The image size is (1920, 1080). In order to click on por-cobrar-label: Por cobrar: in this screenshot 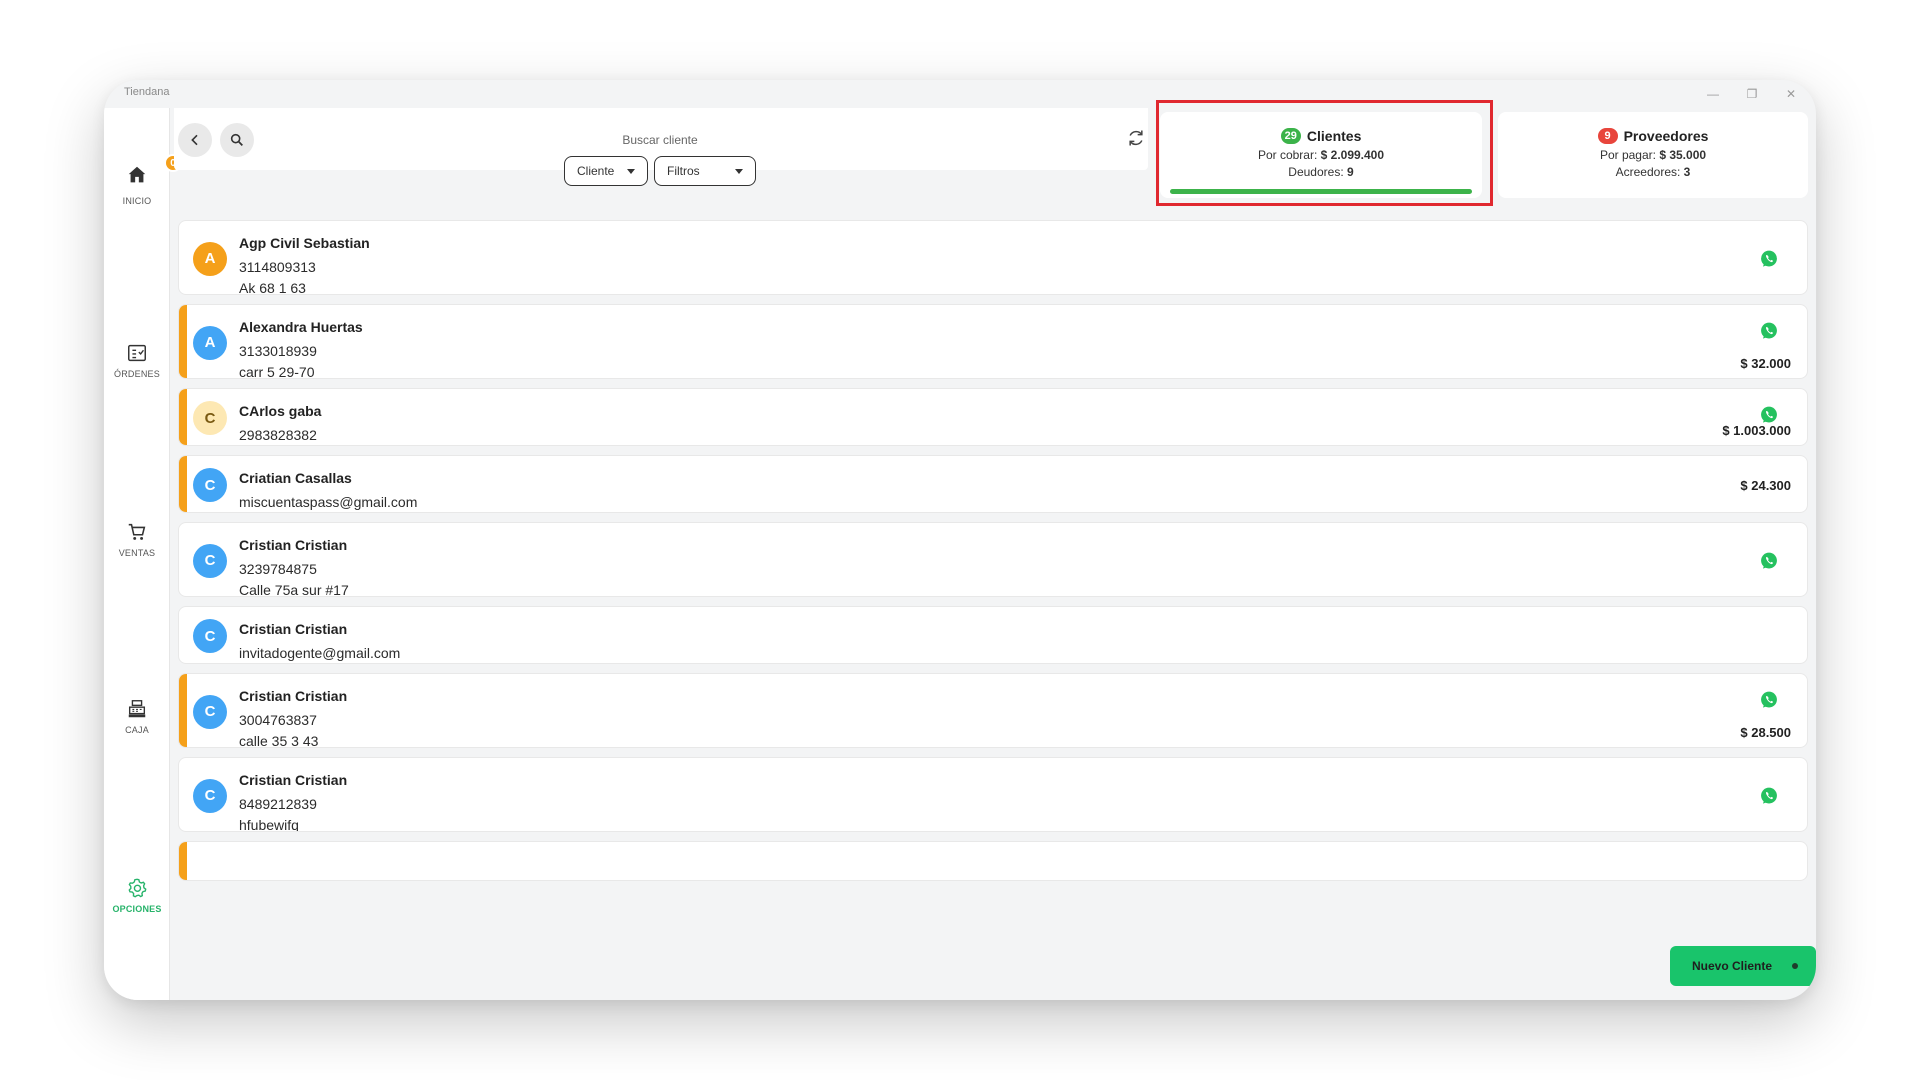, I will do `click(1287, 155)`.